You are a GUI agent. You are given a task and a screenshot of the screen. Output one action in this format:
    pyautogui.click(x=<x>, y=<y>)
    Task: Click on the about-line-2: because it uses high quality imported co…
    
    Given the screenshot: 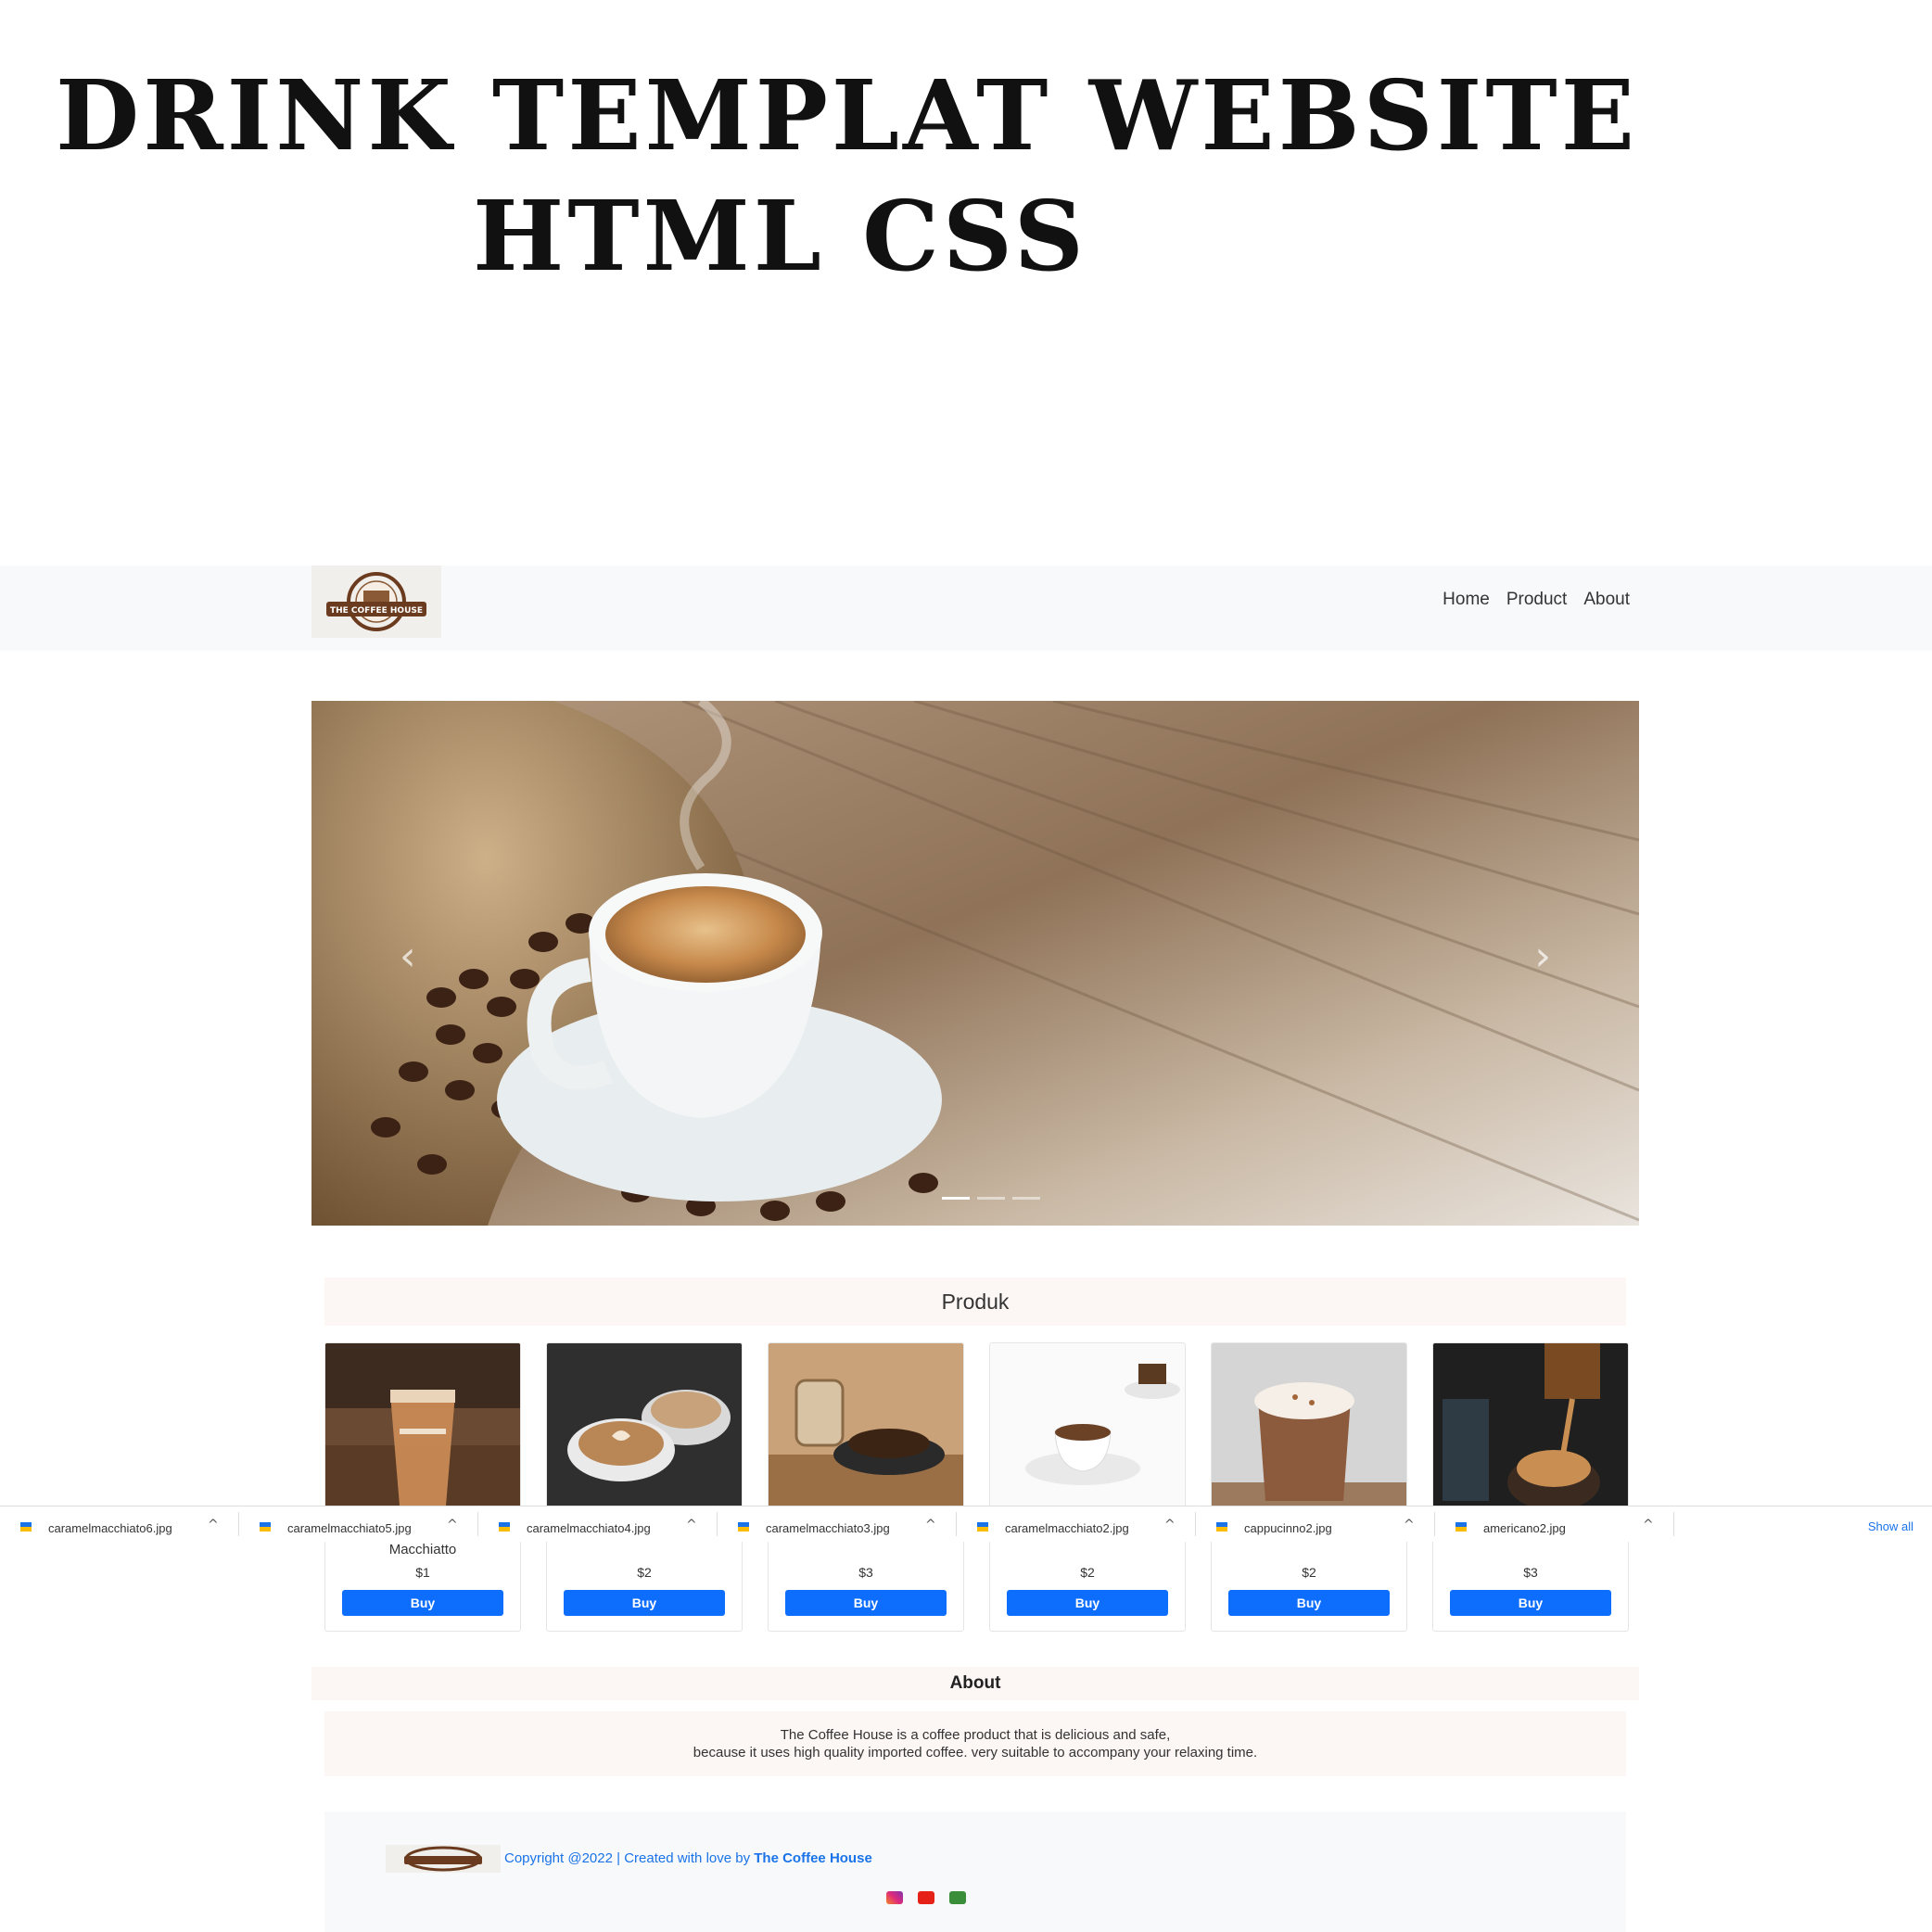 What is the action you would take?
    pyautogui.click(x=975, y=1752)
    